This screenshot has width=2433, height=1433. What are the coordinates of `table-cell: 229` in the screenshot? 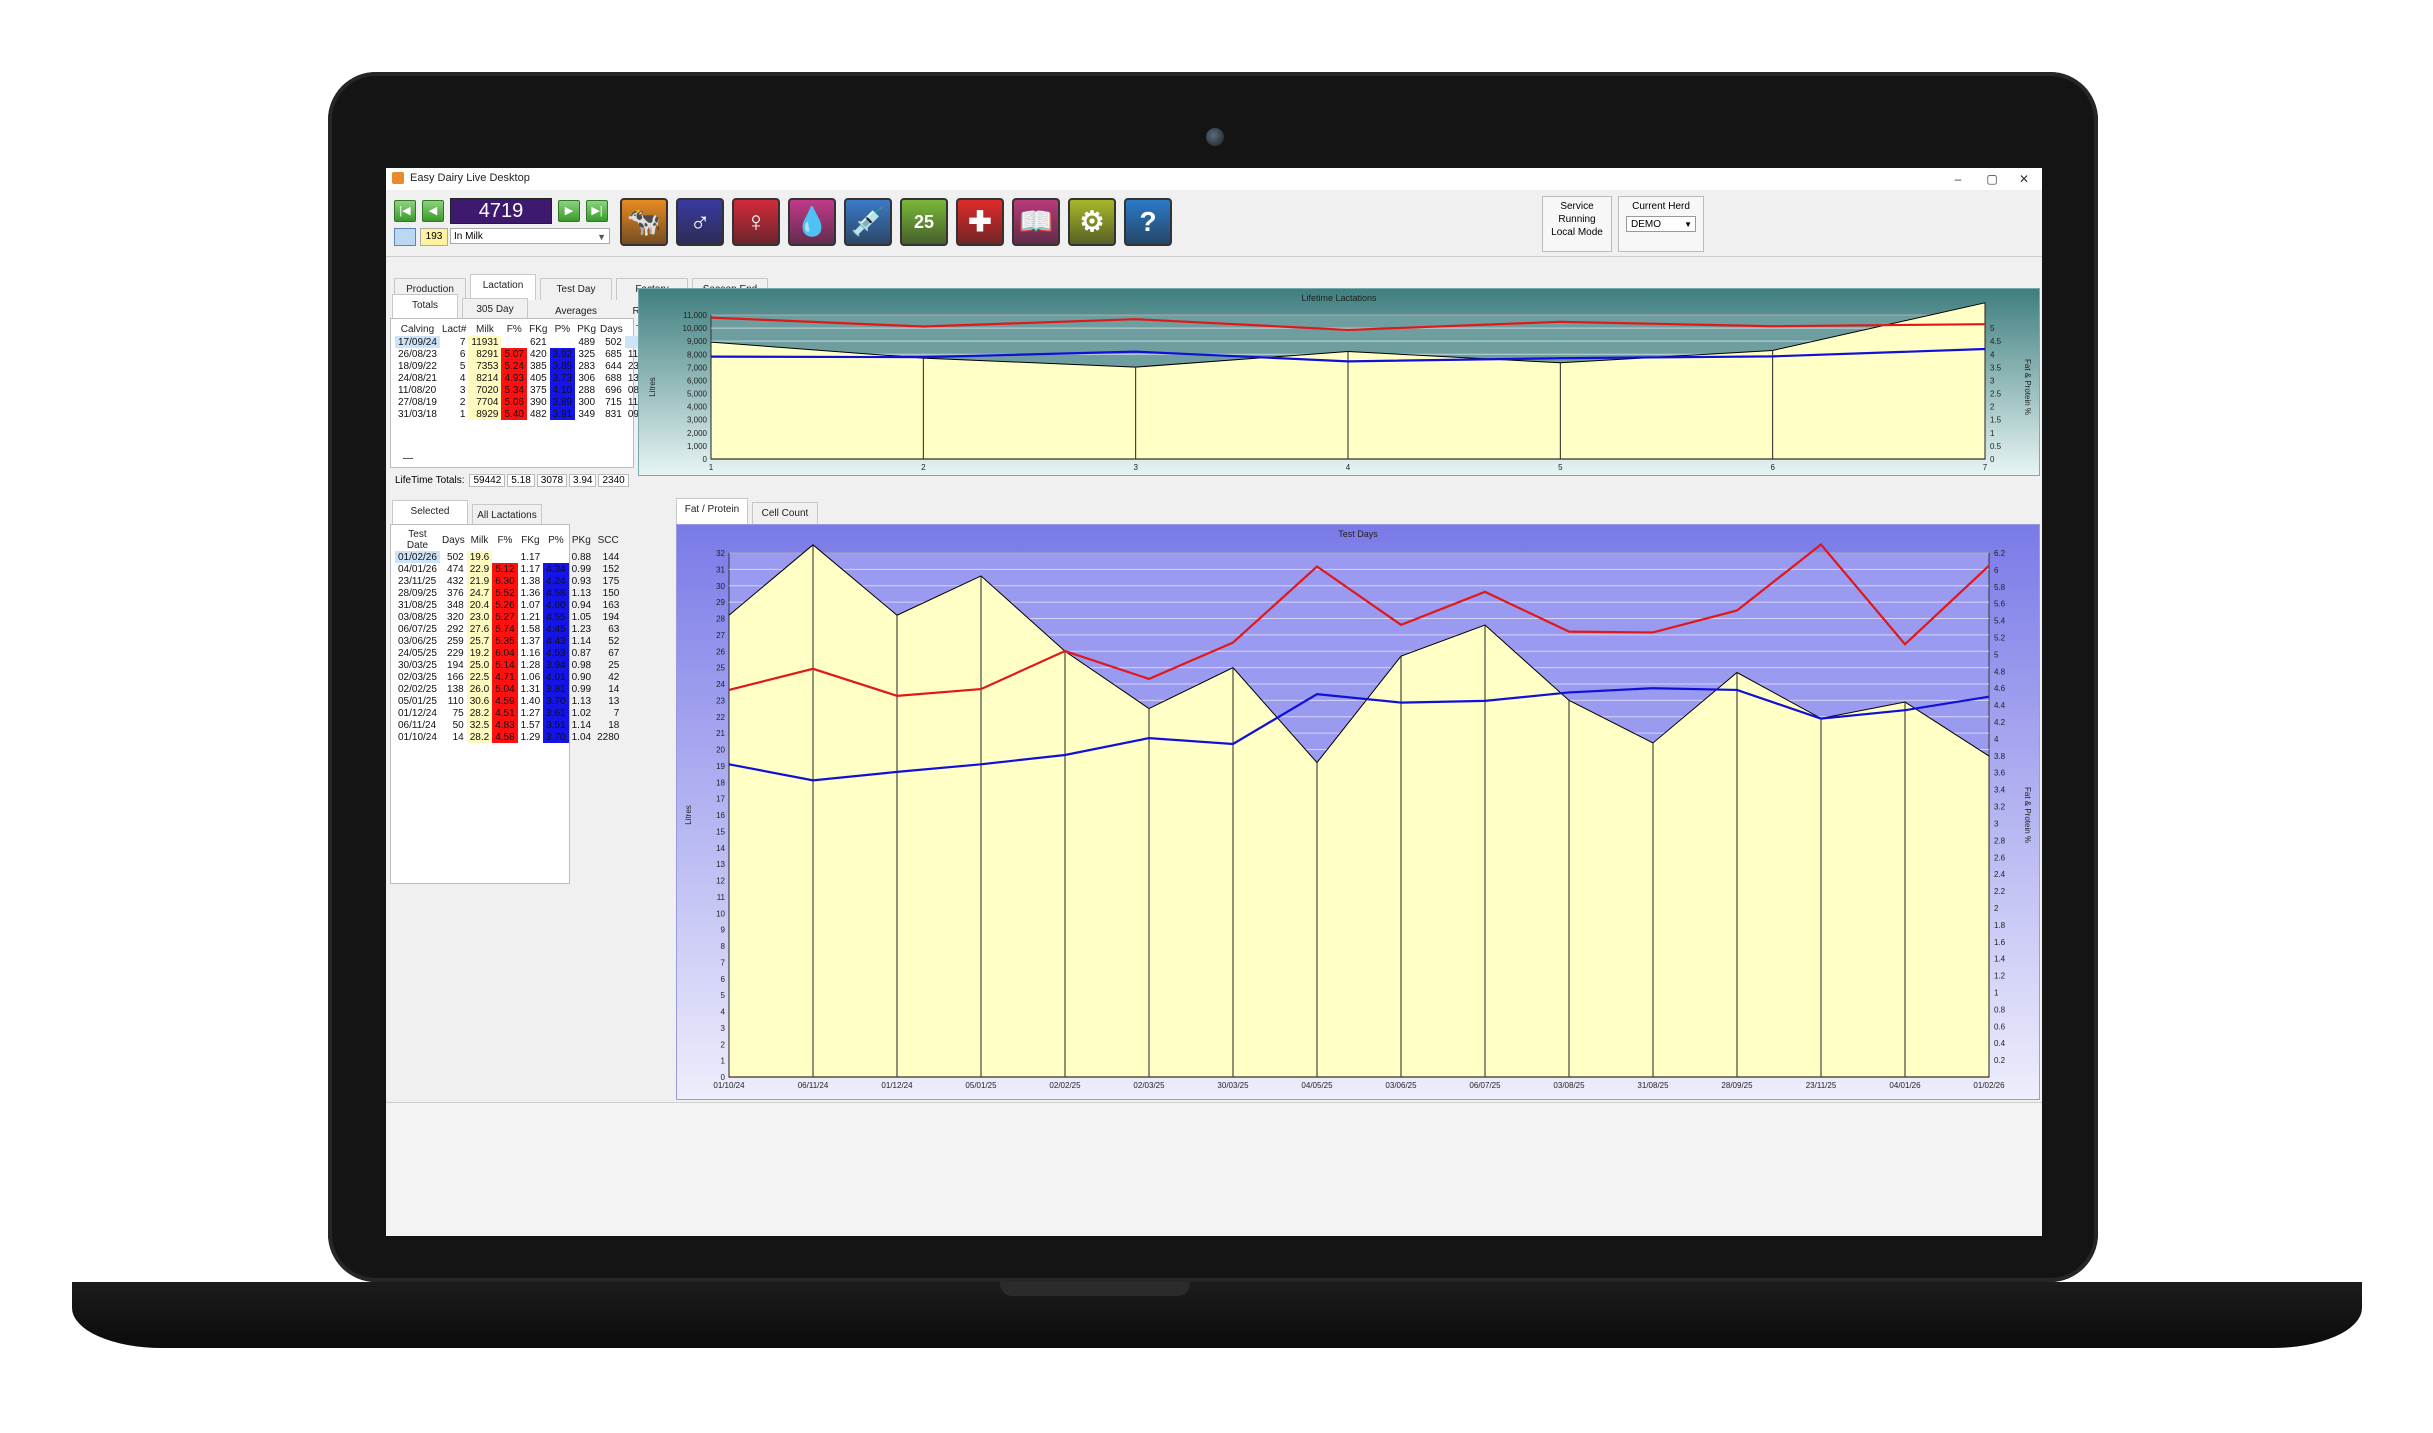 It's located at (455, 653).